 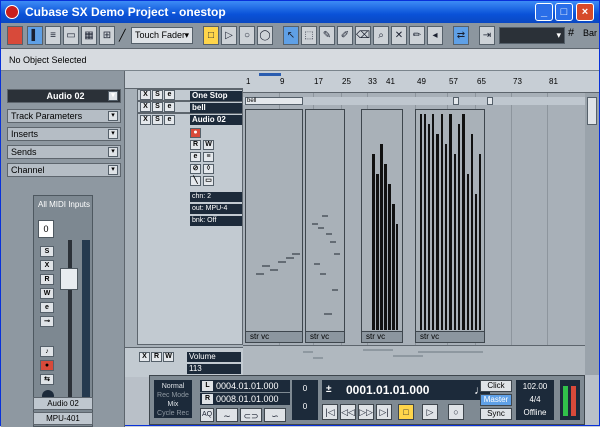 What do you see at coordinates (173, 399) in the screenshot?
I see `record-mode-box: Normal Rec Mode Mix Cycle Rec` at bounding box center [173, 399].